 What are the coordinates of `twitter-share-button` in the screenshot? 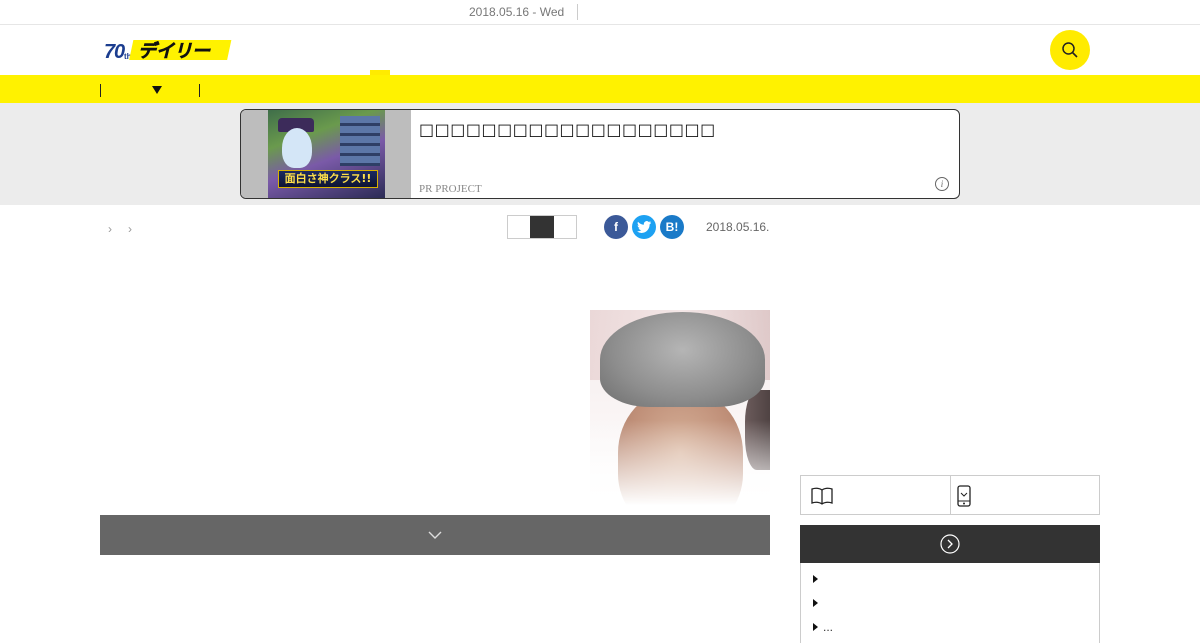 It's located at (644, 227).